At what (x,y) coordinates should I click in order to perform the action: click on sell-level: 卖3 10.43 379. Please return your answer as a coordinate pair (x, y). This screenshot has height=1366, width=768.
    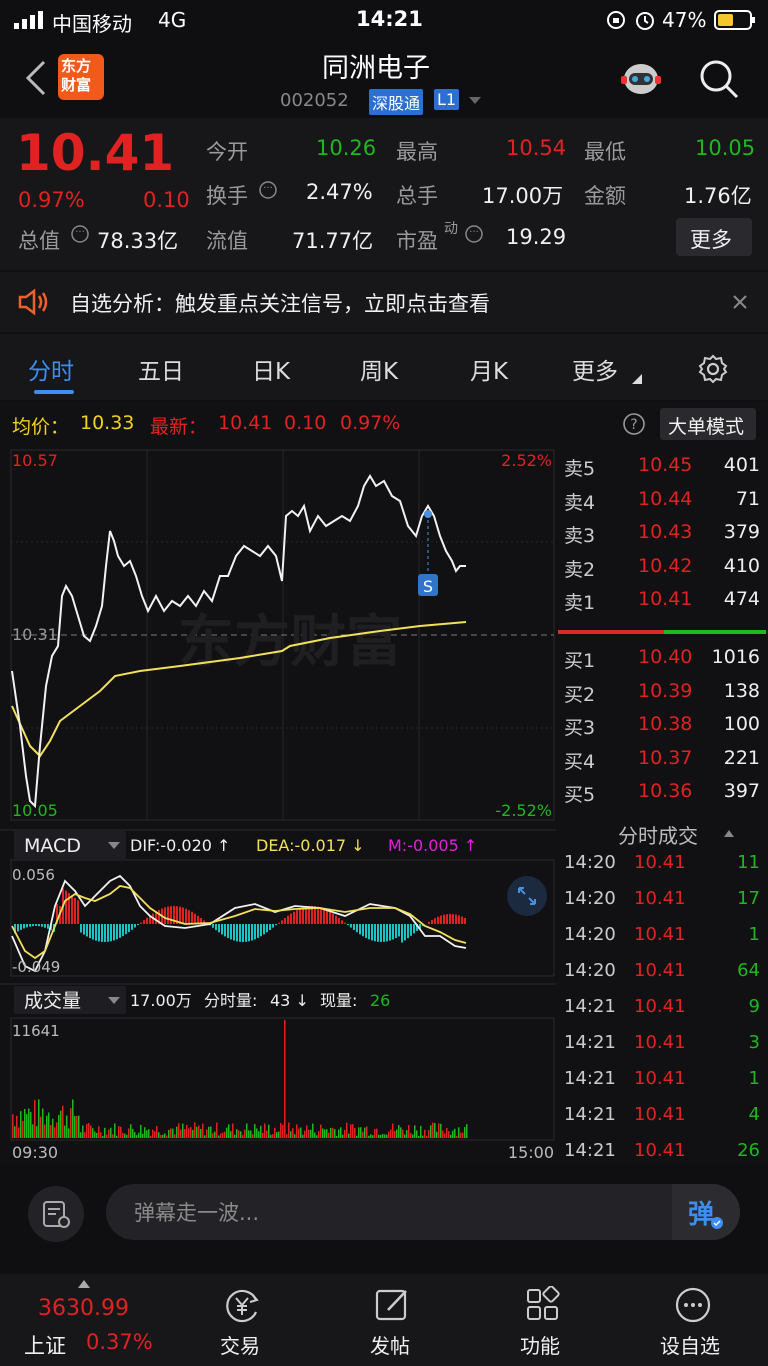
    Looking at the image, I should click on (664, 537).